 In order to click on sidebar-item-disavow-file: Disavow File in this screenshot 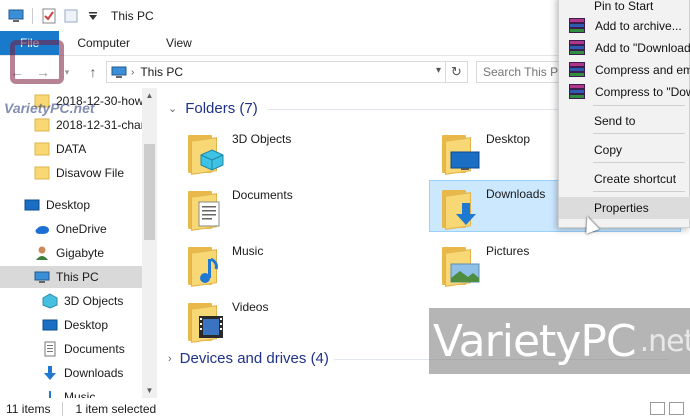, I will do `click(71, 173)`.